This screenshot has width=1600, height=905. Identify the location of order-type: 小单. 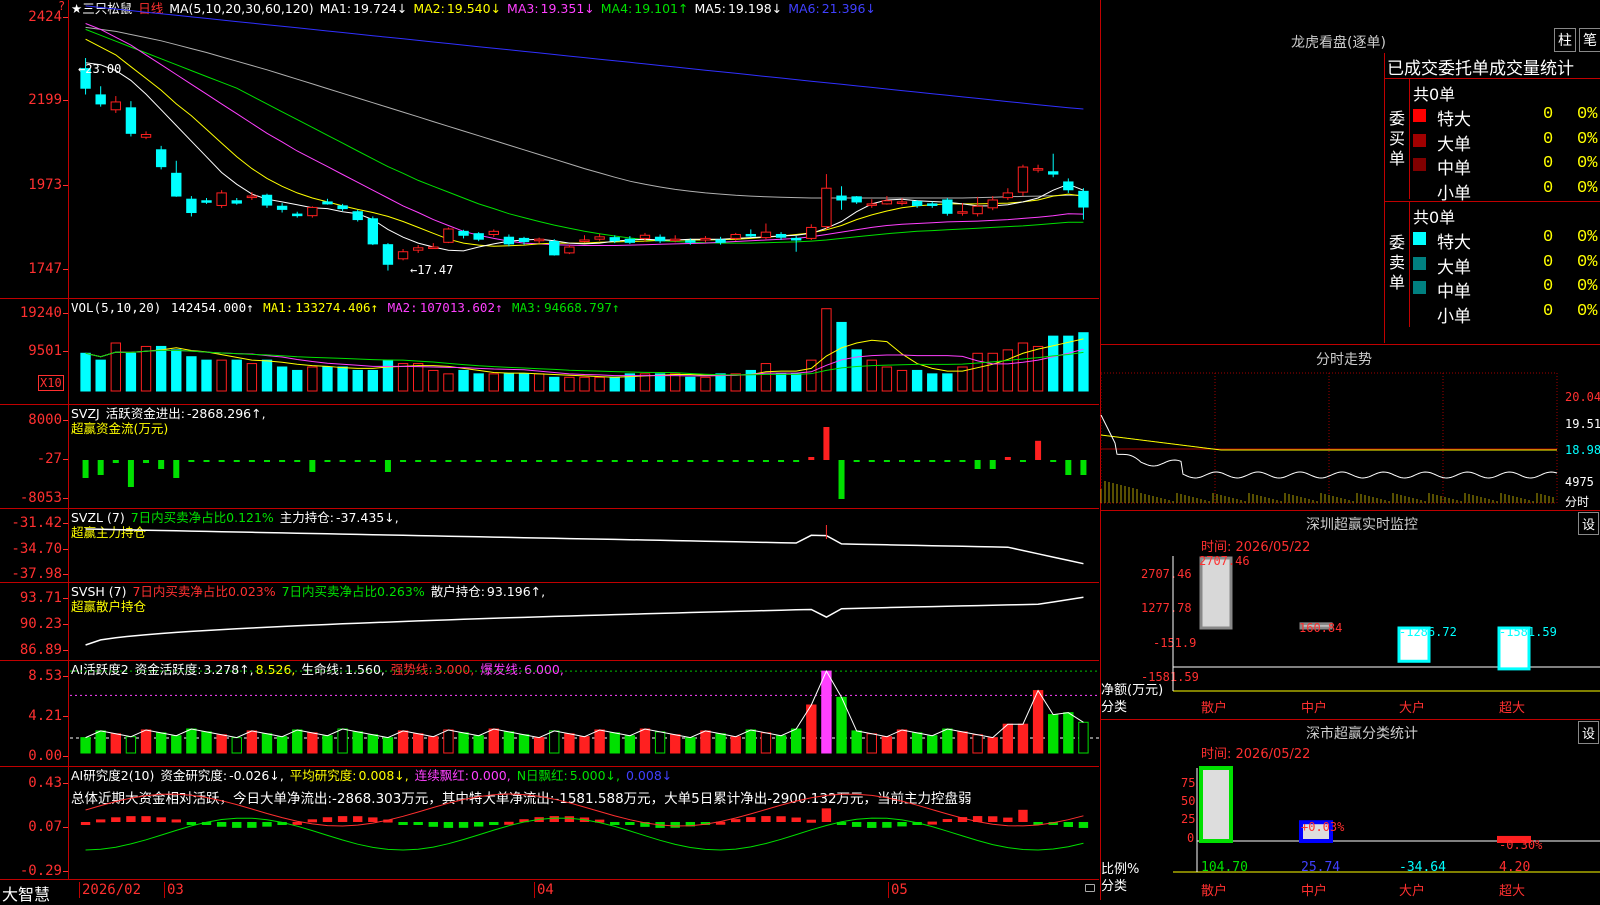
(1454, 193).